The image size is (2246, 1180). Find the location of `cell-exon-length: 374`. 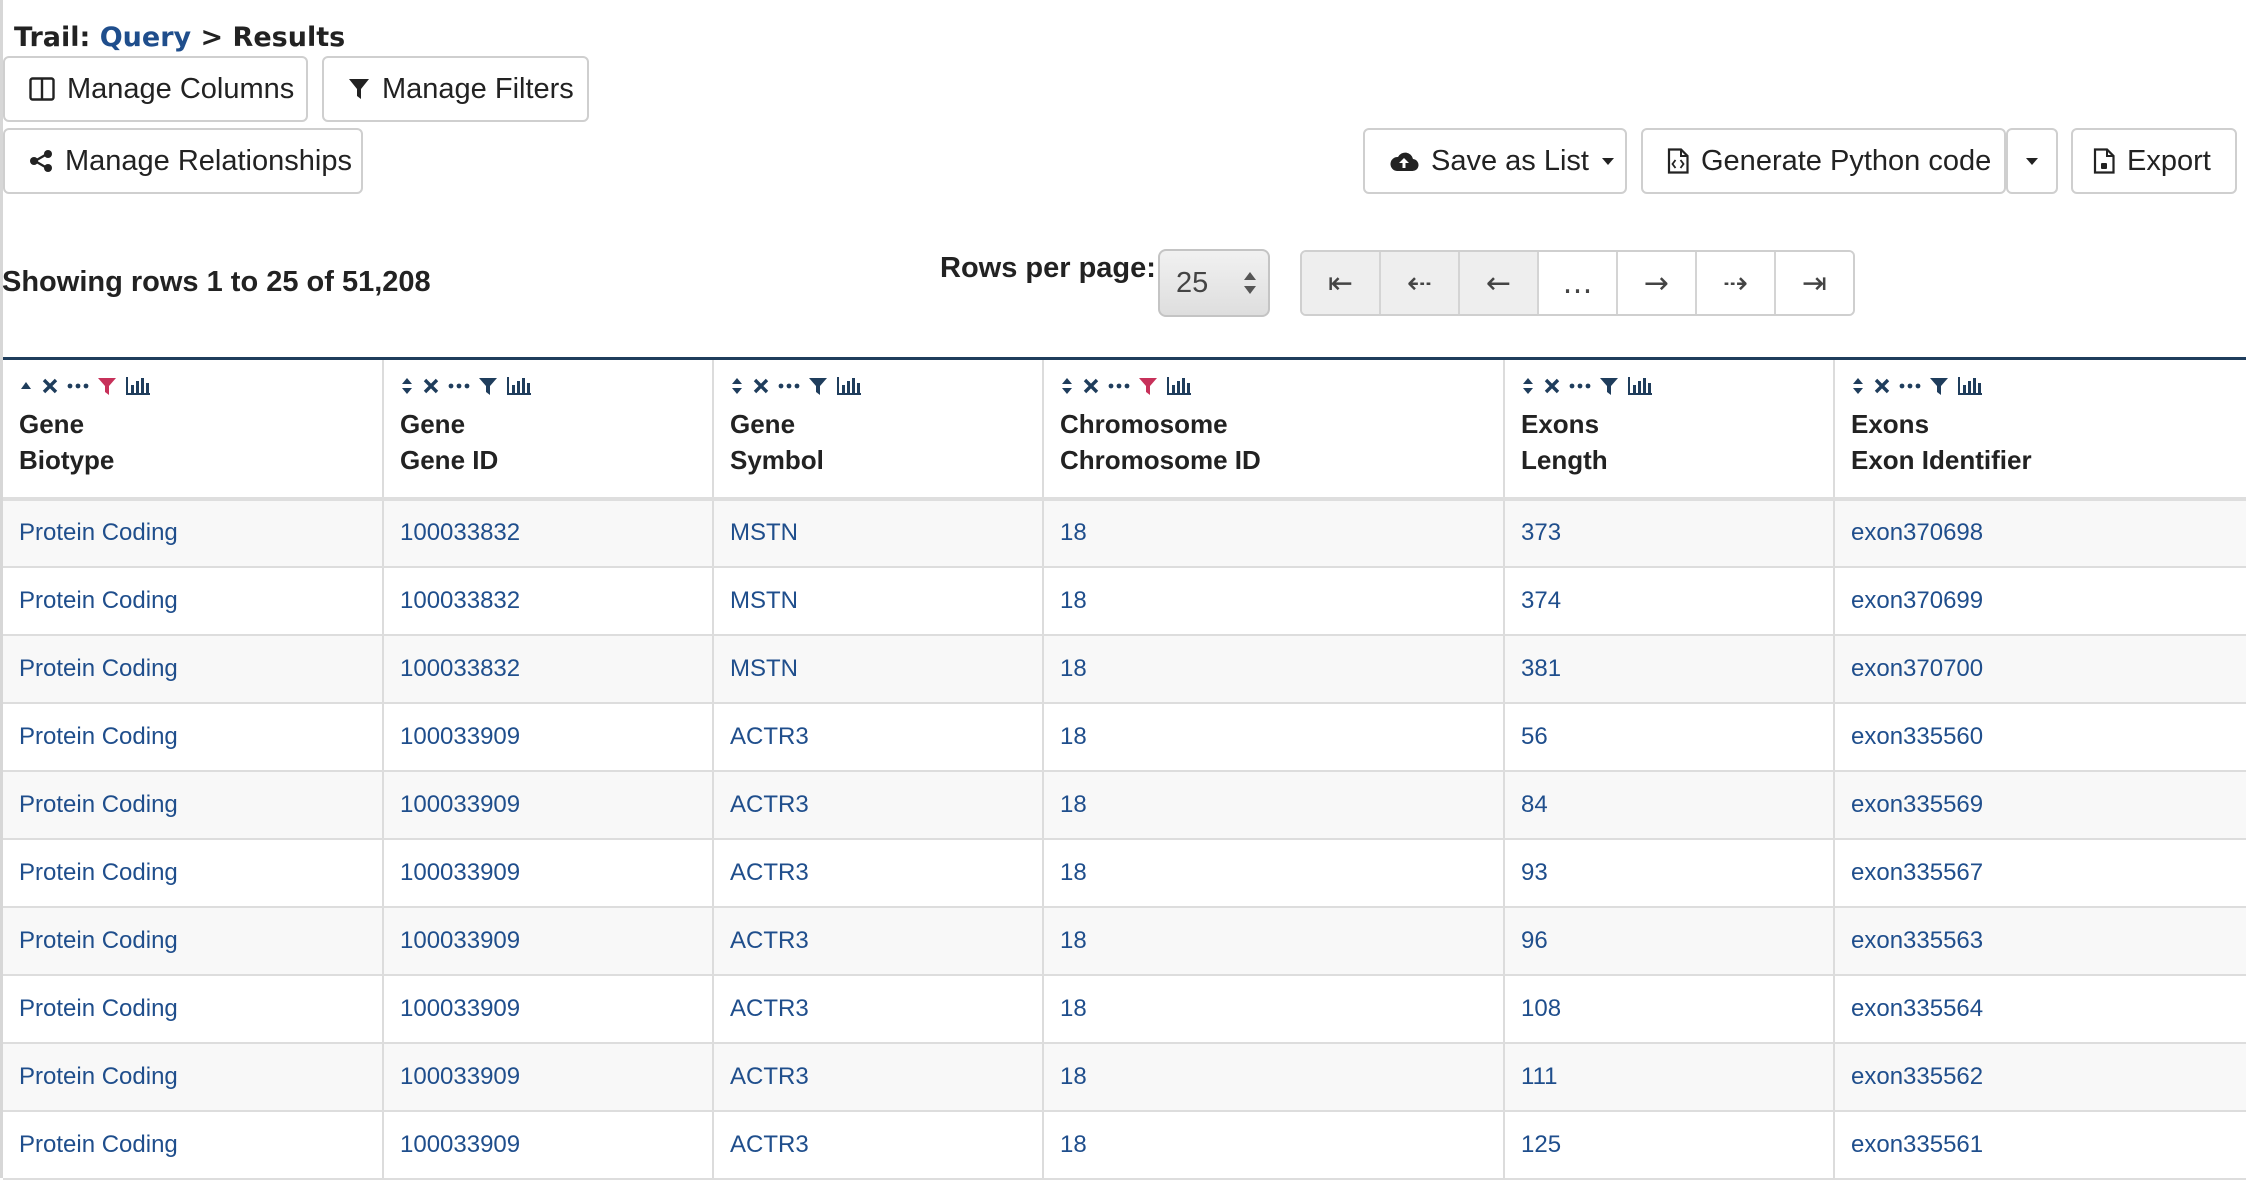

cell-exon-length: 374 is located at coordinates (1669, 601).